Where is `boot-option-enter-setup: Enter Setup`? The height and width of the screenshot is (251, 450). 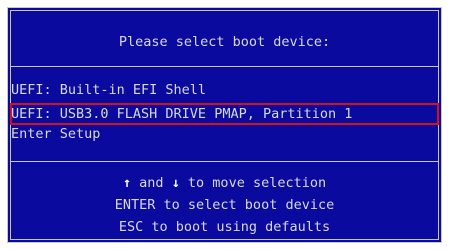
boot-option-enter-setup: Enter Setup is located at coordinates (55, 134).